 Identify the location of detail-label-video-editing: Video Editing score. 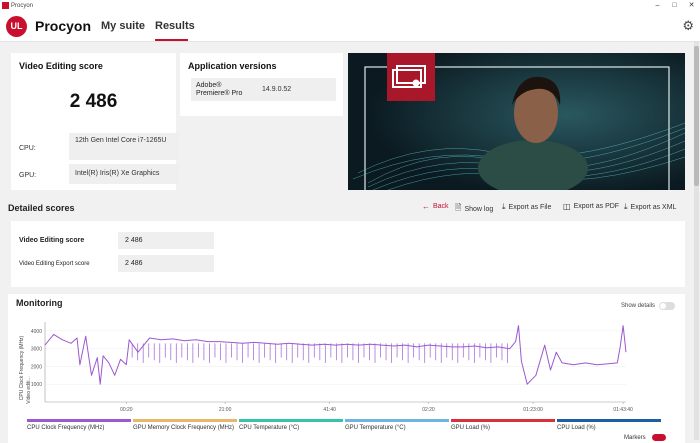
(52, 240).